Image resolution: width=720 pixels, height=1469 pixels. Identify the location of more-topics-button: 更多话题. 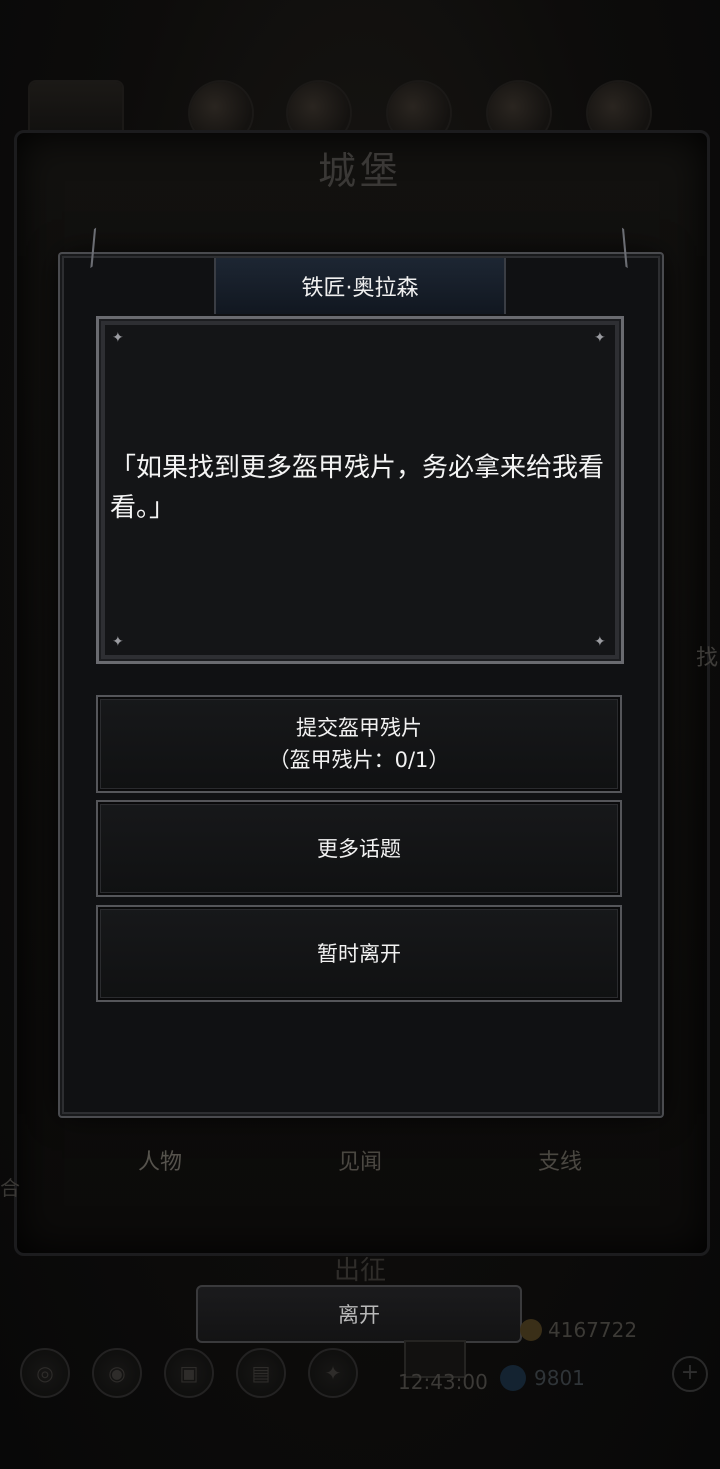
(359, 848).